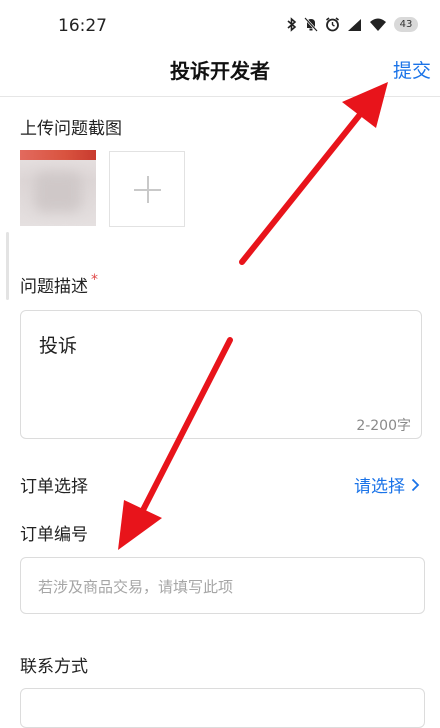  Describe the element at coordinates (136, 587) in the screenshot. I see `order-number-placeholder: 若涉及商品交易，请填写此项` at that location.